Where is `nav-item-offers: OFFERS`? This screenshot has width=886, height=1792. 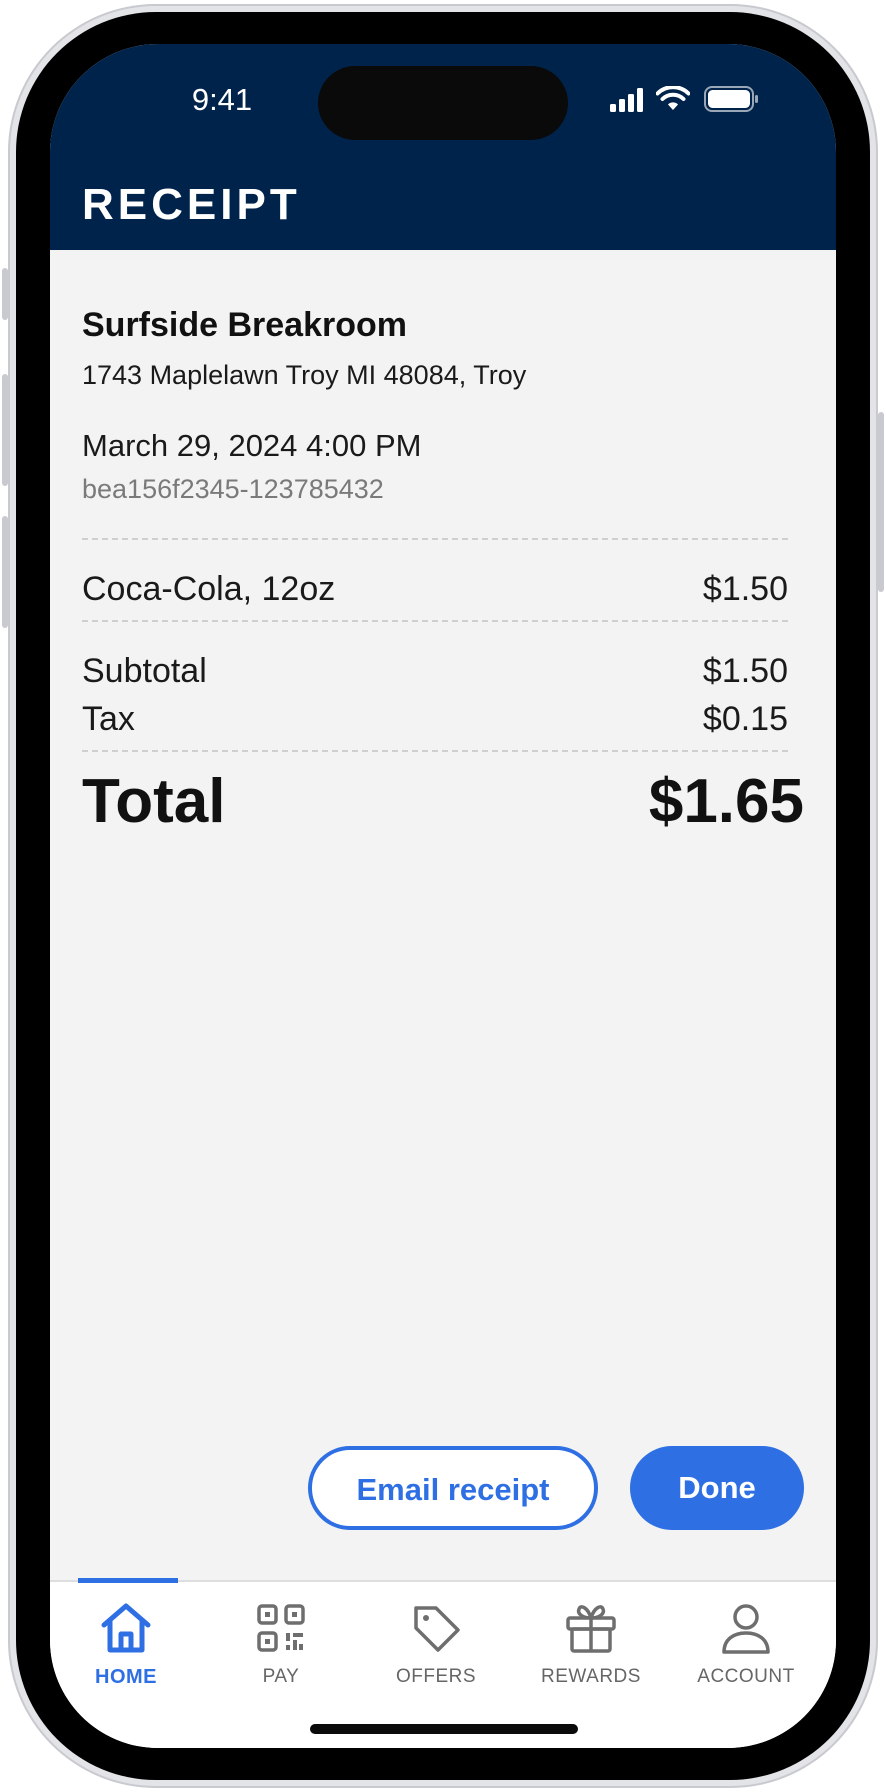
nav-item-offers: OFFERS is located at coordinates (436, 1642).